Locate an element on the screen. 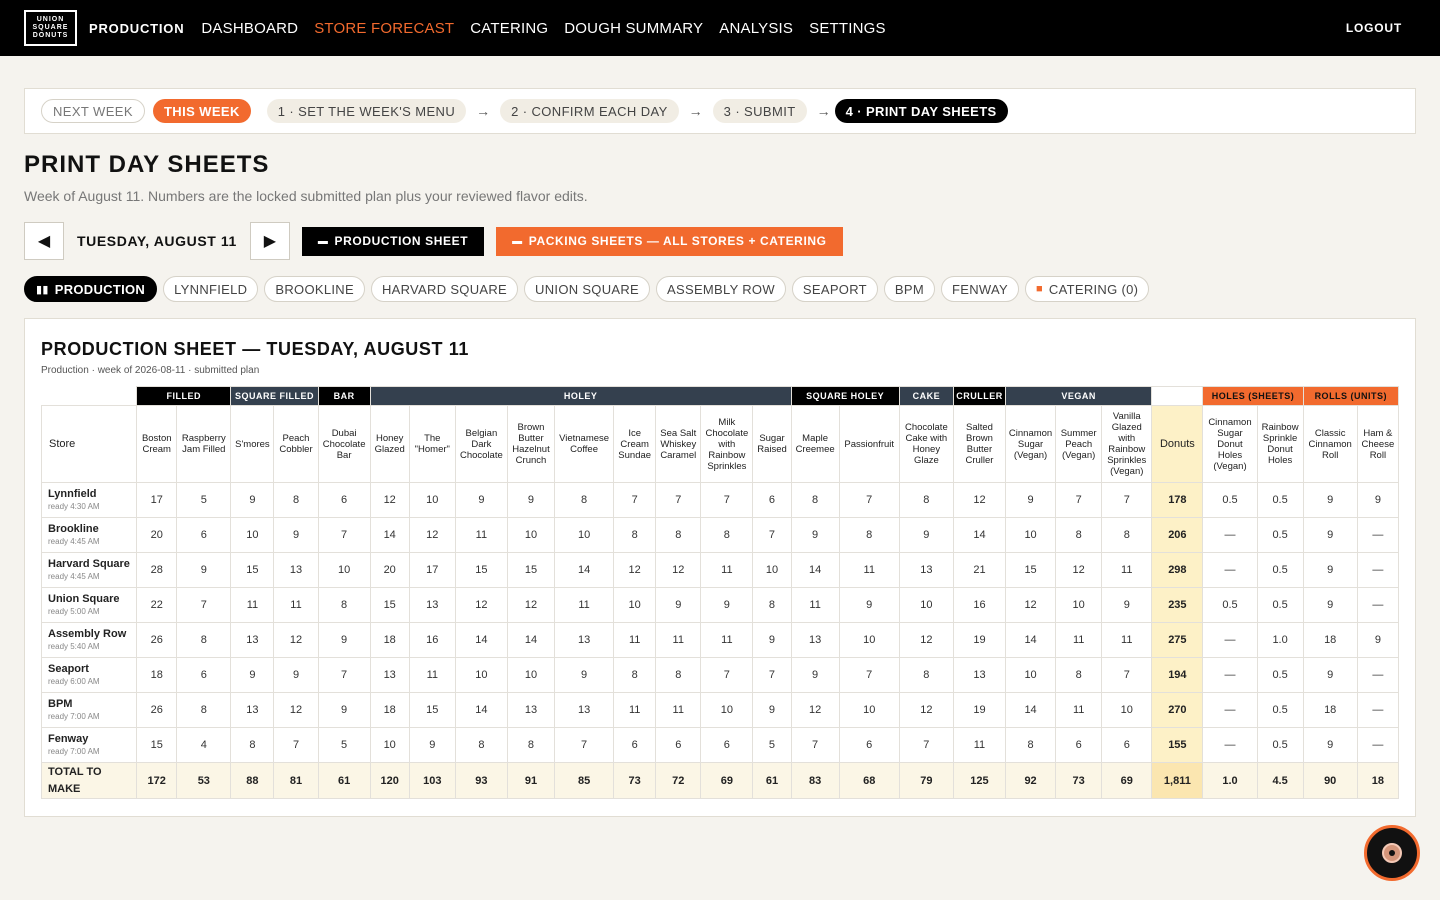  nav-settings: SETTINGS is located at coordinates (847, 28).